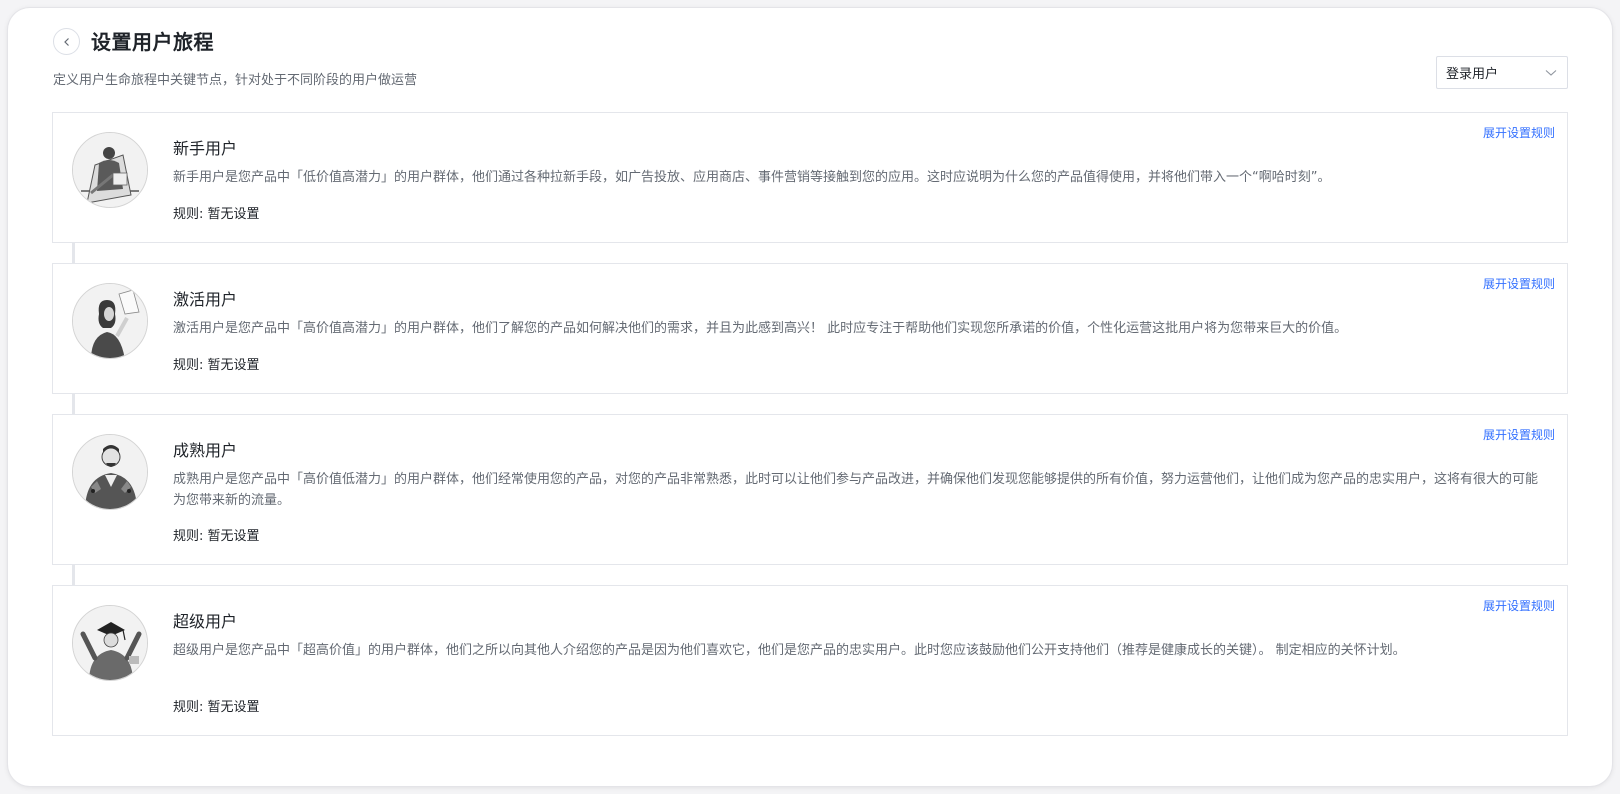 This screenshot has width=1620, height=794. I want to click on chevron-down-icon, so click(1551, 72).